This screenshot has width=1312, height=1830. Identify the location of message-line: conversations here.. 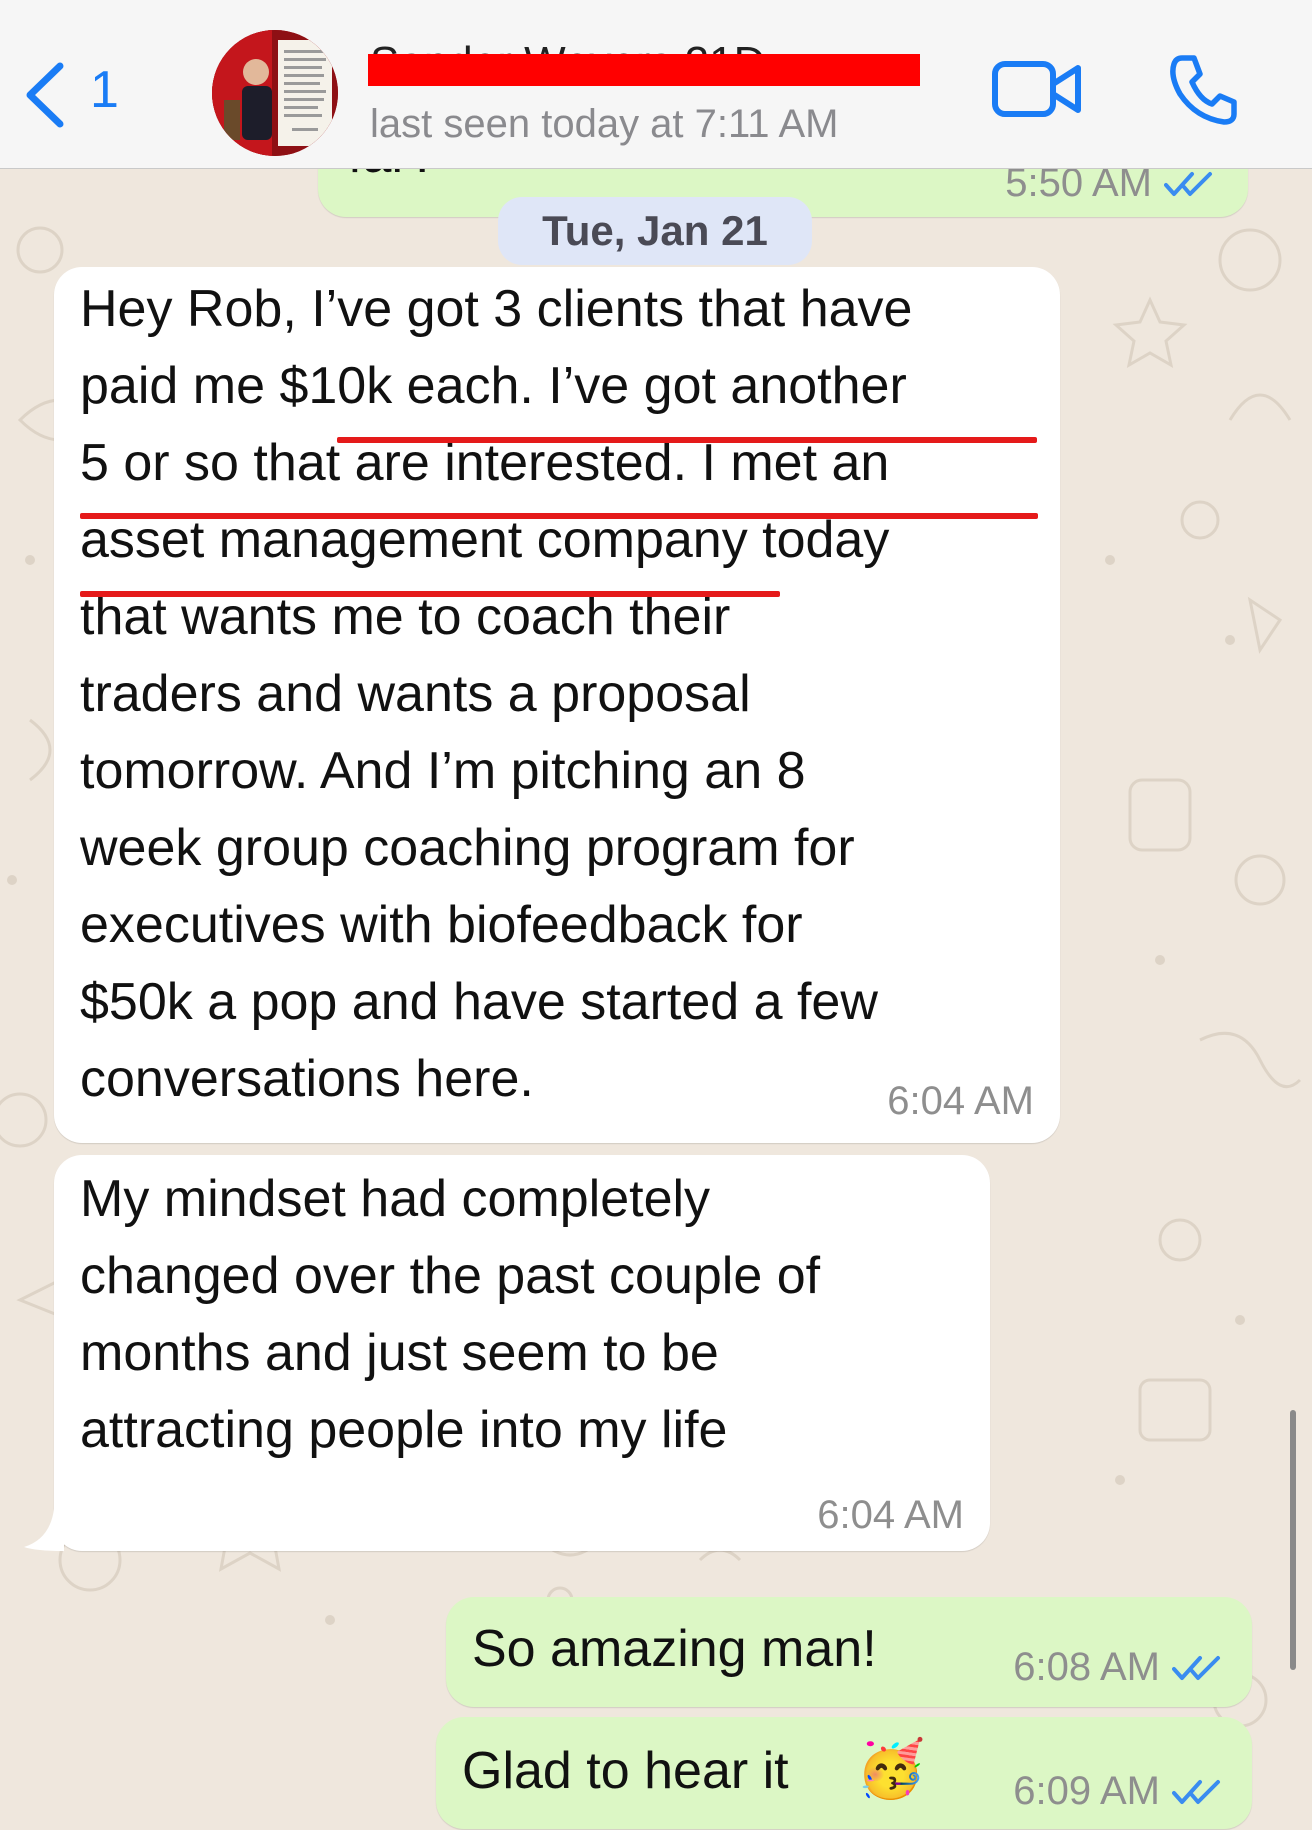
(307, 1079).